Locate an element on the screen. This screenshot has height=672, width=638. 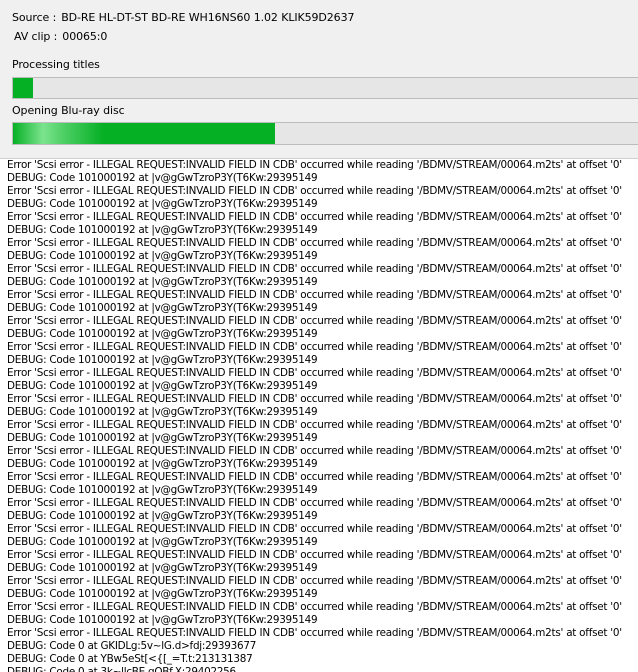
avclip-label: AV clip : is located at coordinates (36, 36).